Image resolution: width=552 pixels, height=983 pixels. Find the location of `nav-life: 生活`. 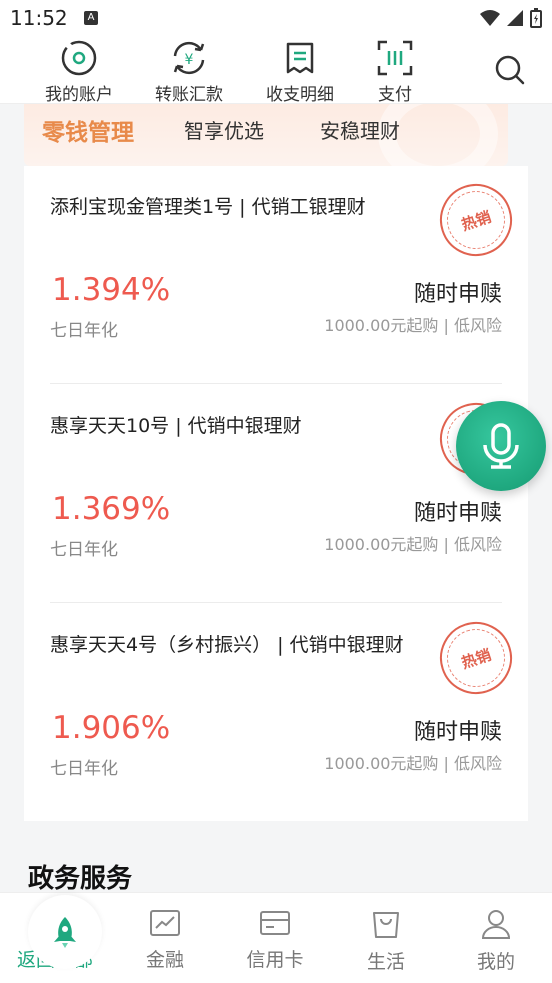

nav-life: 生活 is located at coordinates (386, 941).